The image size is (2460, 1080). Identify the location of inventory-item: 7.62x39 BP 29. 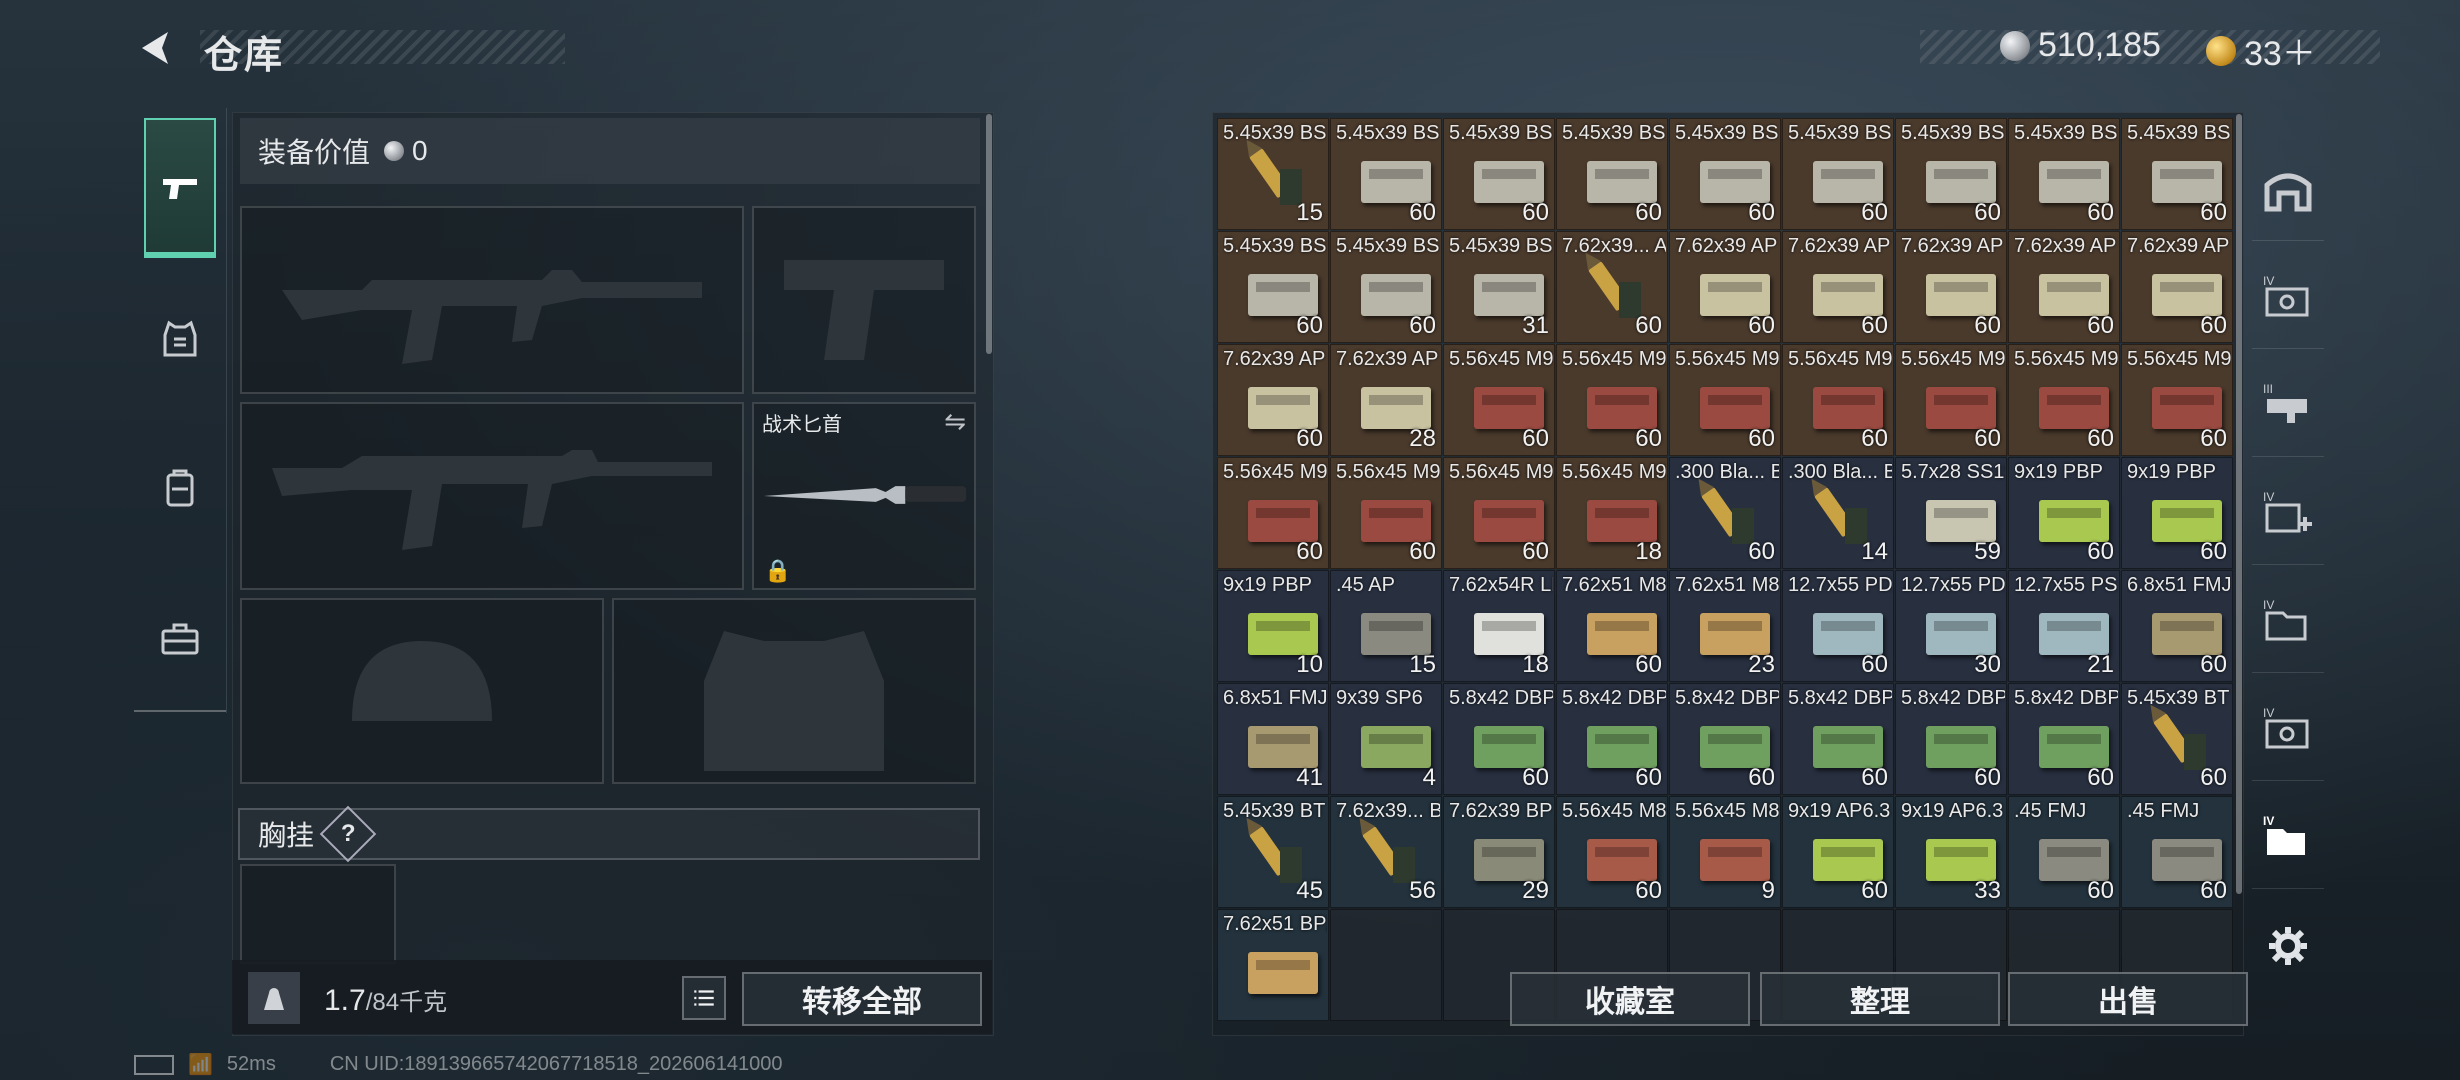
(1499, 852).